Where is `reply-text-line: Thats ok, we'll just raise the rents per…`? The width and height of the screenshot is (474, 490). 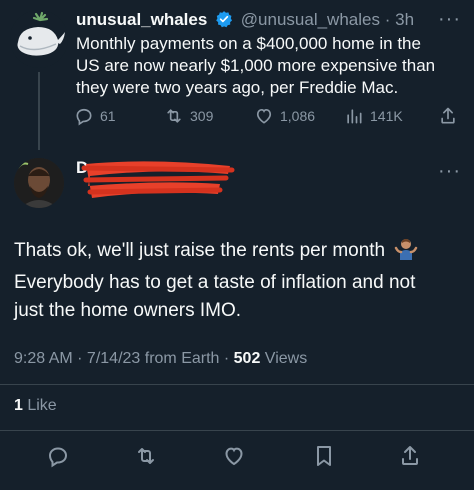 reply-text-line: Thats ok, we'll just raise the rents per… is located at coordinates (239, 252).